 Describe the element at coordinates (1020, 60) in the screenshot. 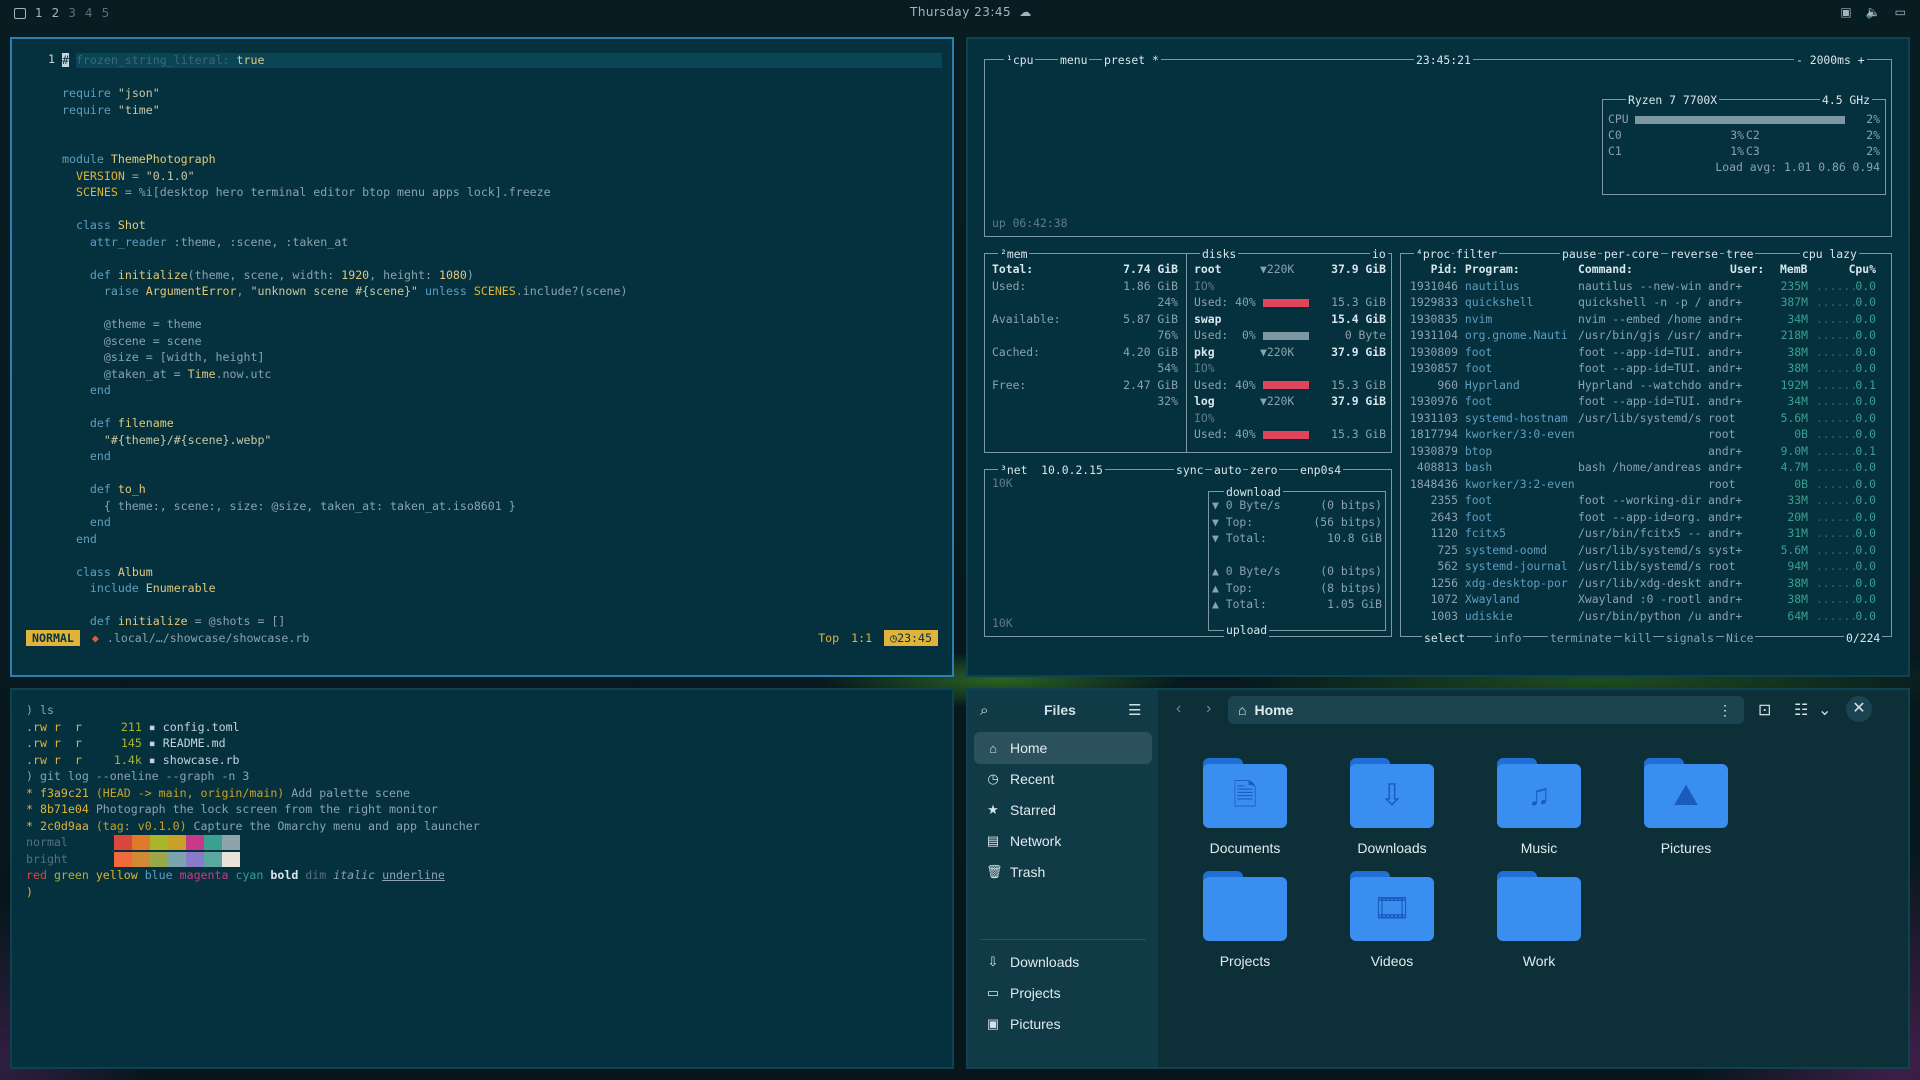

I see `cpu-tab: ¹cpu` at that location.